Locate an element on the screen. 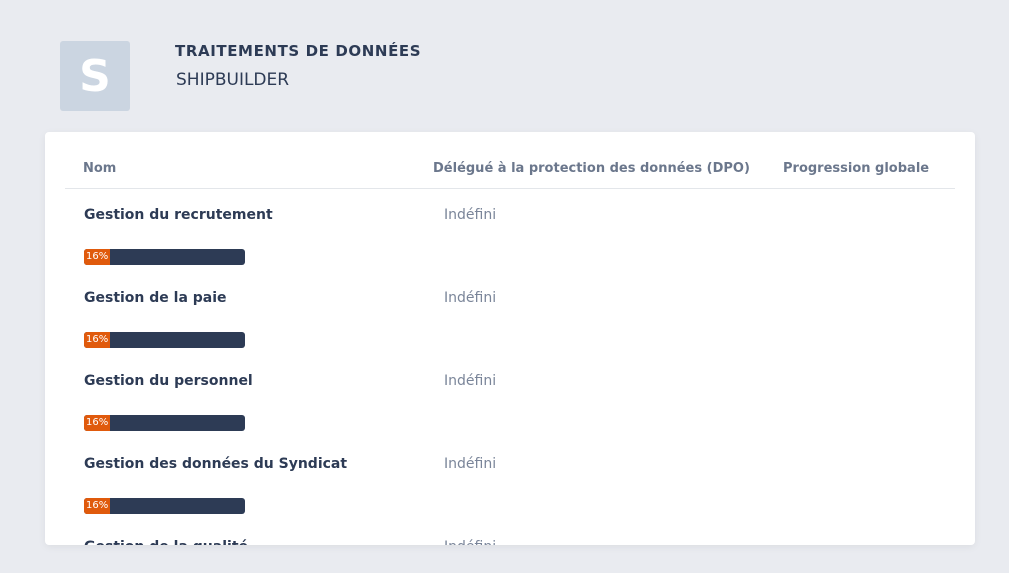  organization-name: SHIPBUILDER is located at coordinates (233, 80).